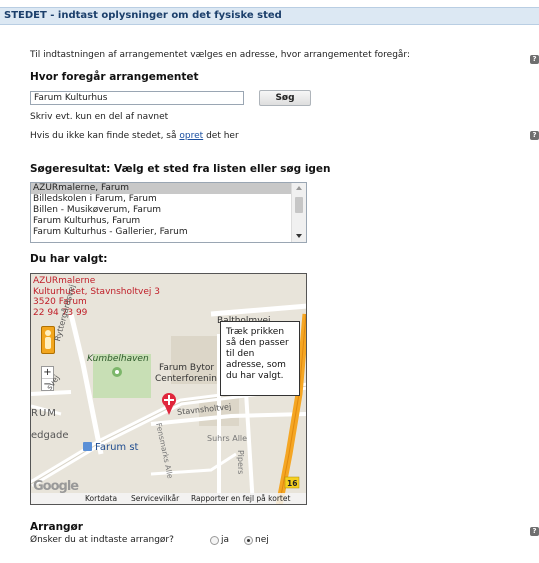  I want to click on scroll-up-icon, so click(299, 188).